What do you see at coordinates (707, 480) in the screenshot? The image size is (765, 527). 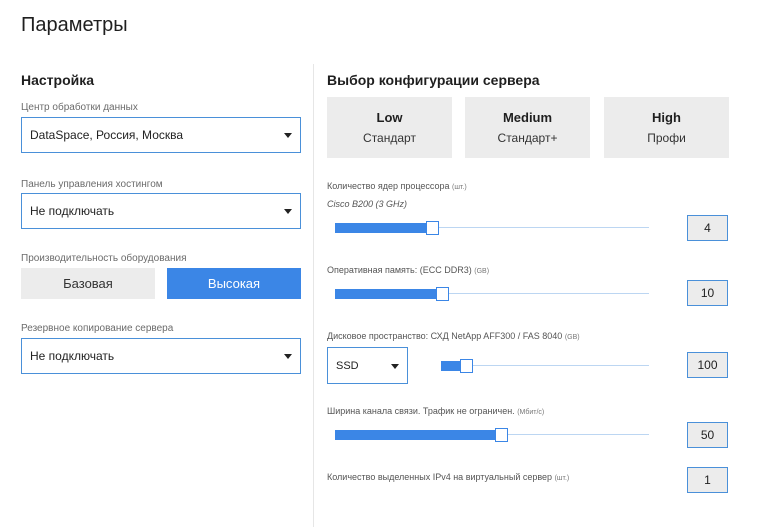 I see `ipv4-value: 1` at bounding box center [707, 480].